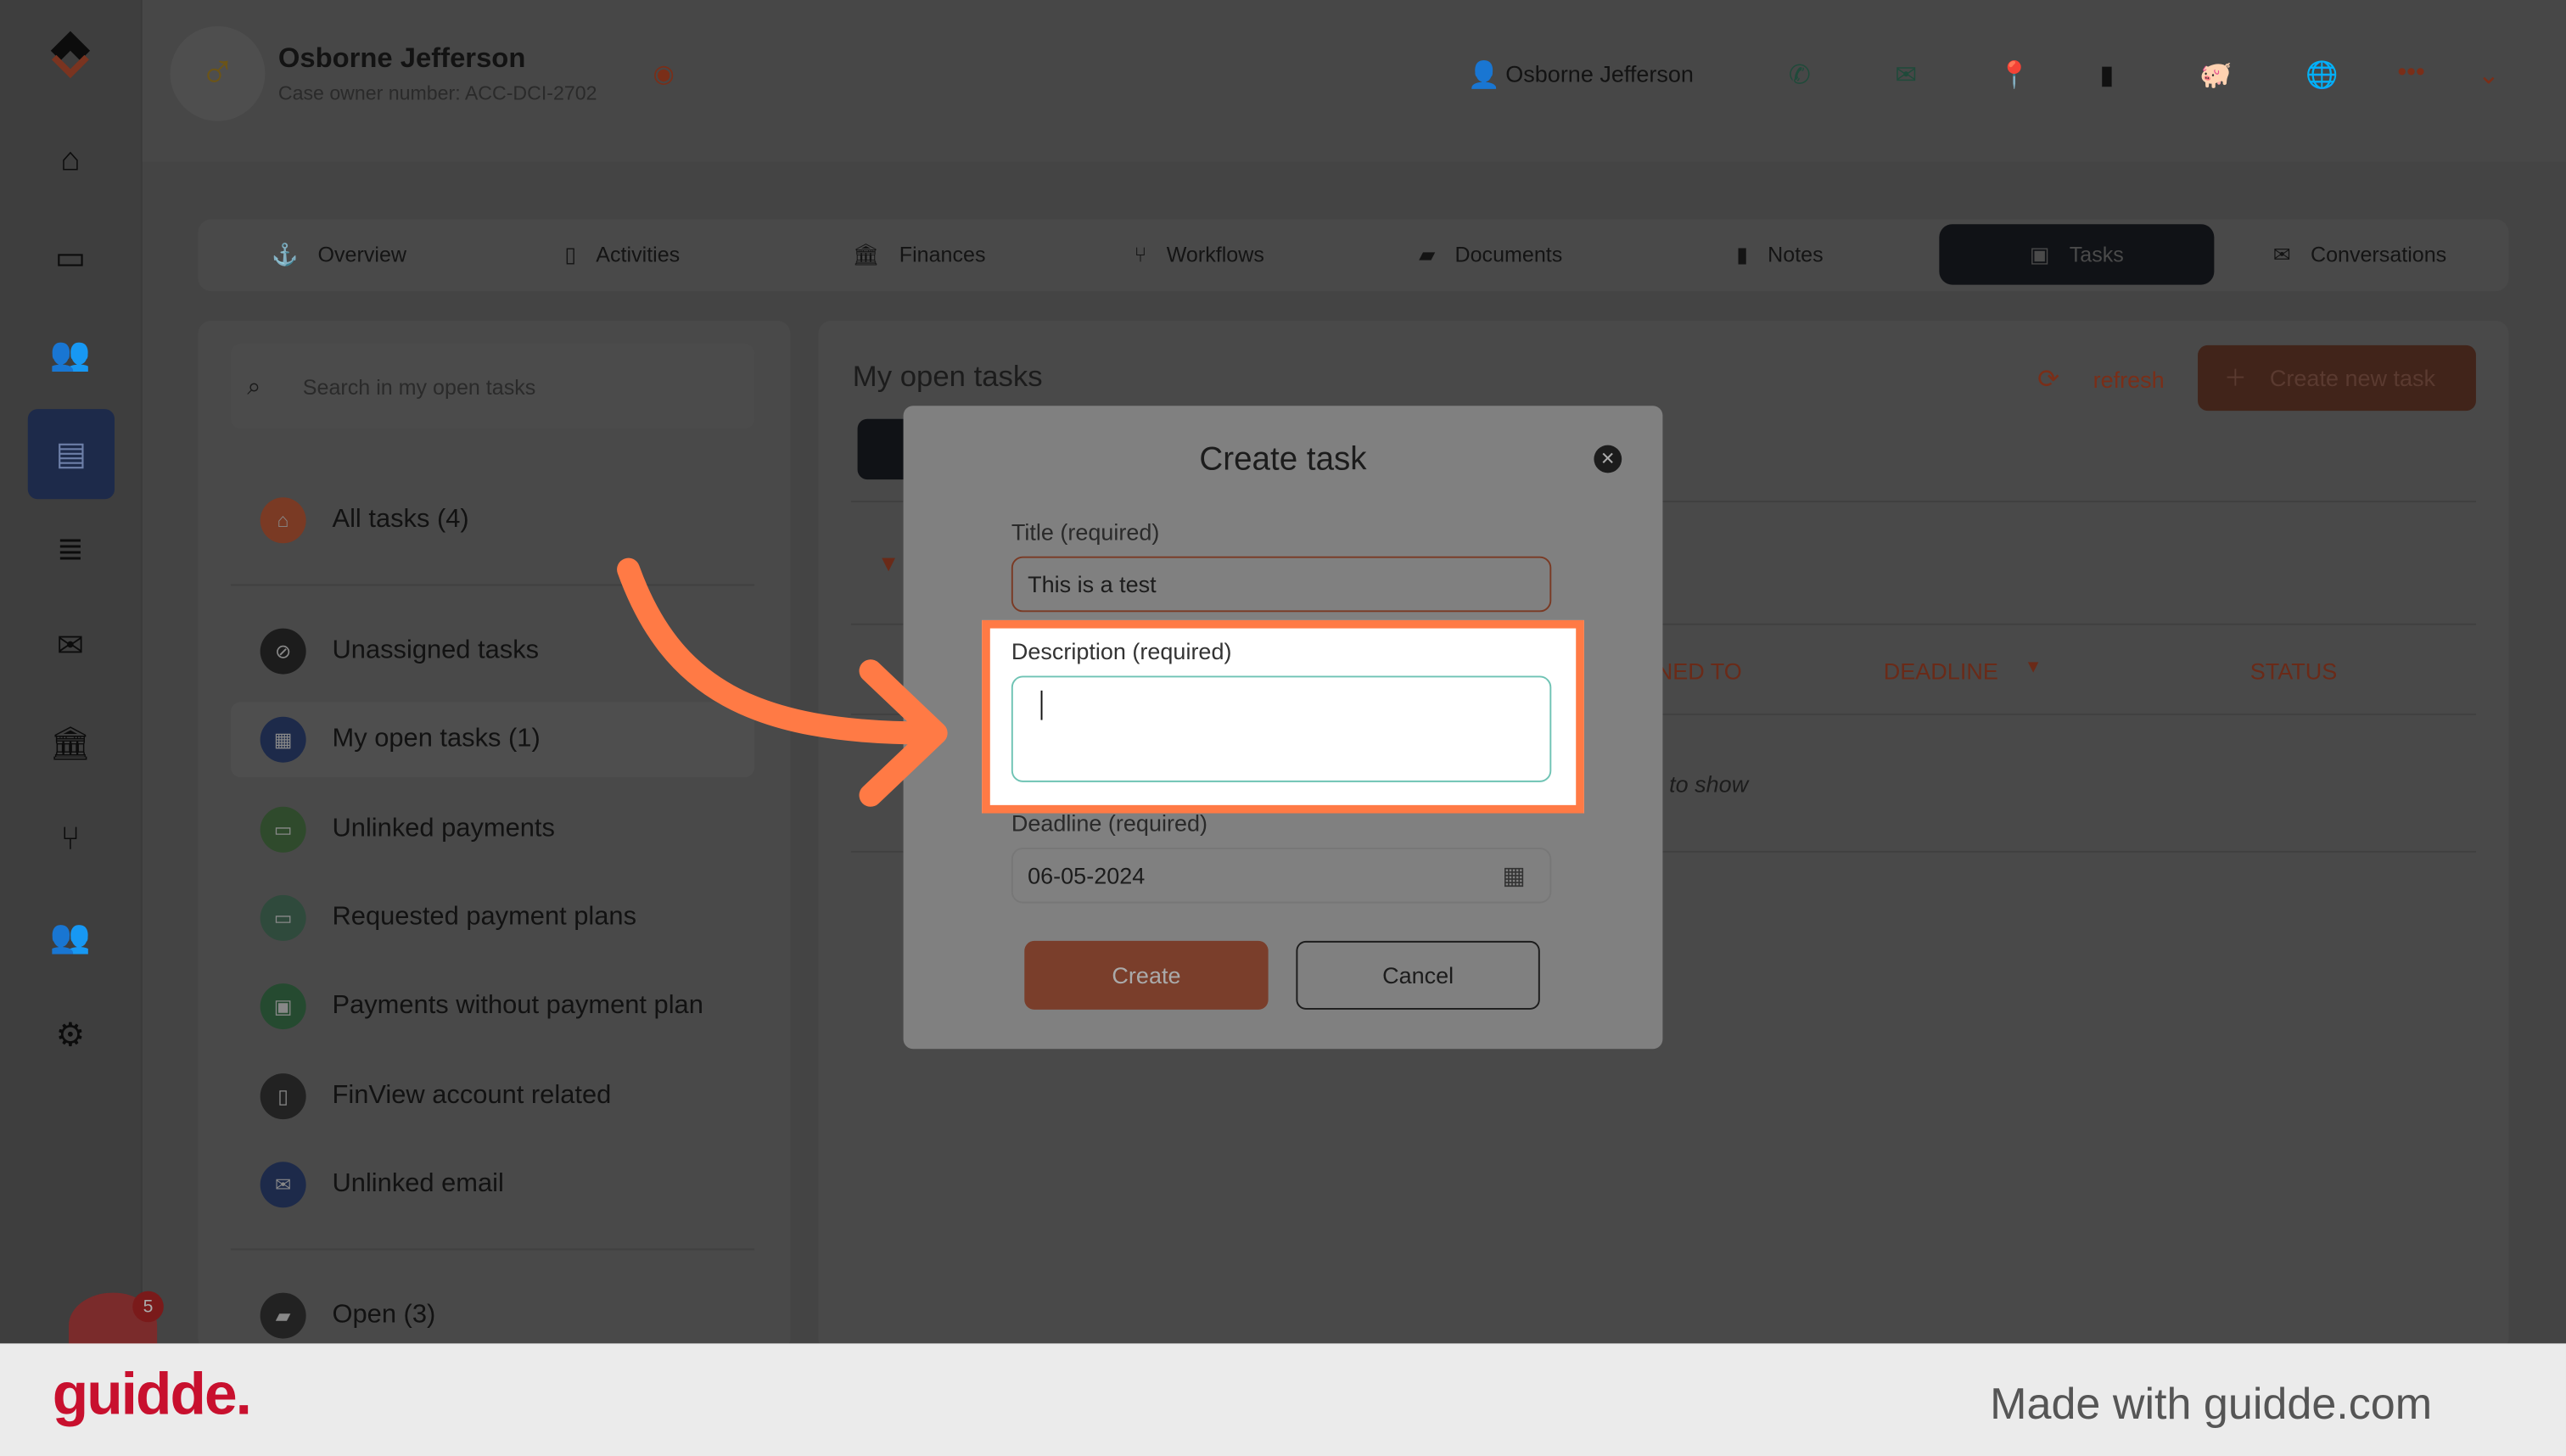  What do you see at coordinates (2235, 378) in the screenshot?
I see `plus-icon: ＋` at bounding box center [2235, 378].